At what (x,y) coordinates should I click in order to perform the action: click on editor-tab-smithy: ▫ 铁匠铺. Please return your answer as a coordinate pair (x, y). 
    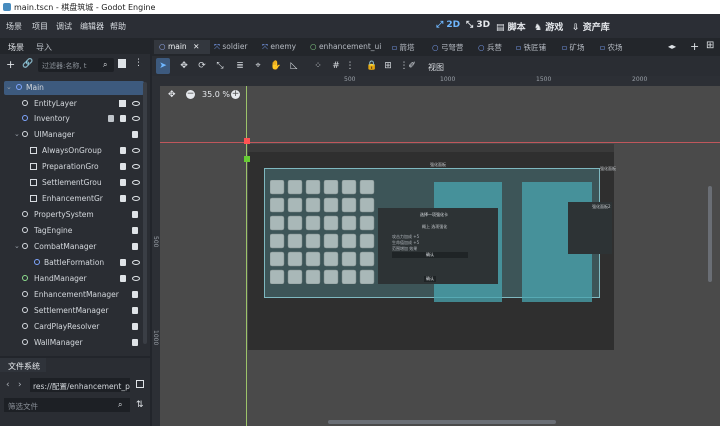
    Looking at the image, I should click on (531, 48).